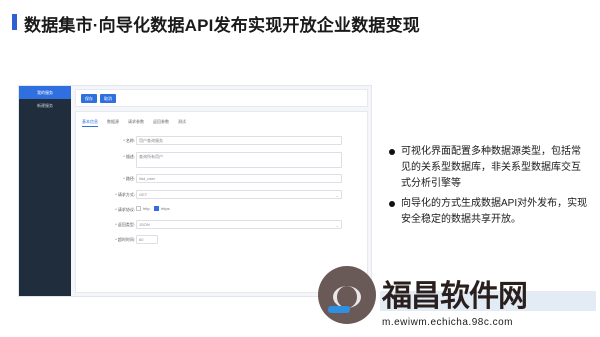 The height and width of the screenshot is (337, 600). I want to click on form-row-name: * 名称: 用户查询服务, so click(221, 141).